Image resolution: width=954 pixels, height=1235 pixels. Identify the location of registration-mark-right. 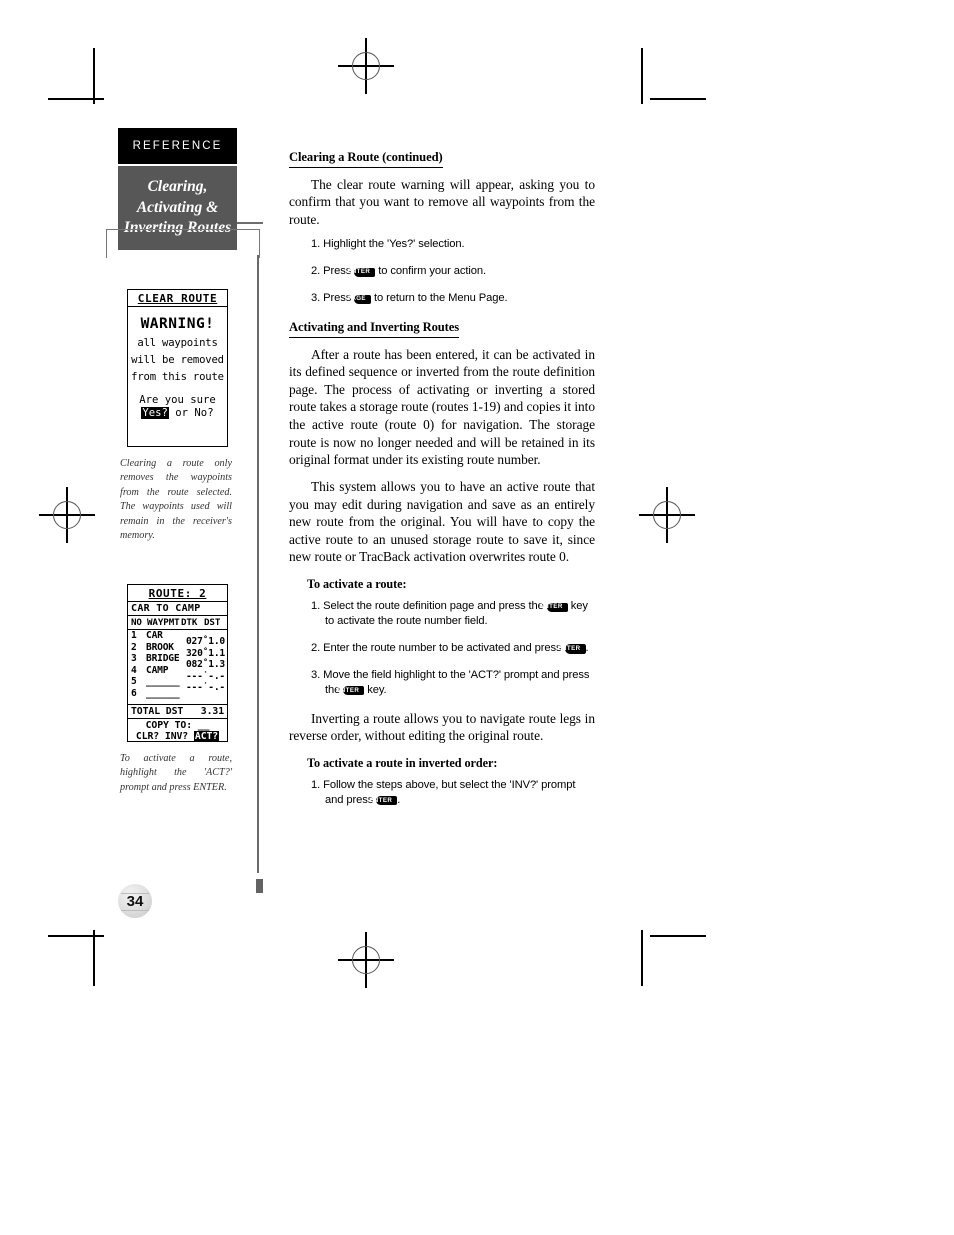
(667, 515).